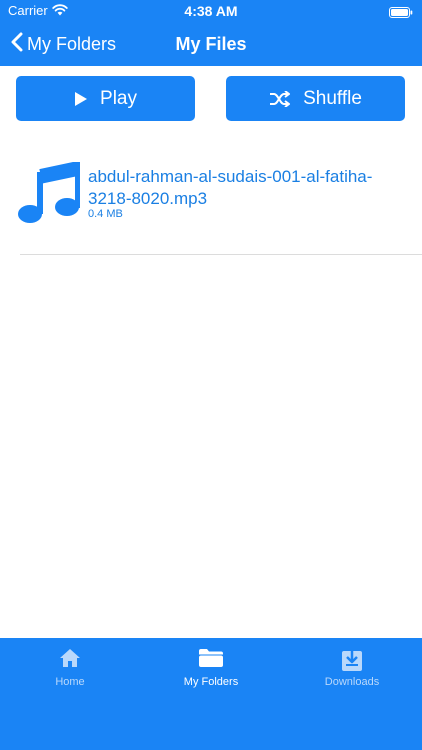  I want to click on tab-bar: Home My Folders Downloads, so click(211, 694).